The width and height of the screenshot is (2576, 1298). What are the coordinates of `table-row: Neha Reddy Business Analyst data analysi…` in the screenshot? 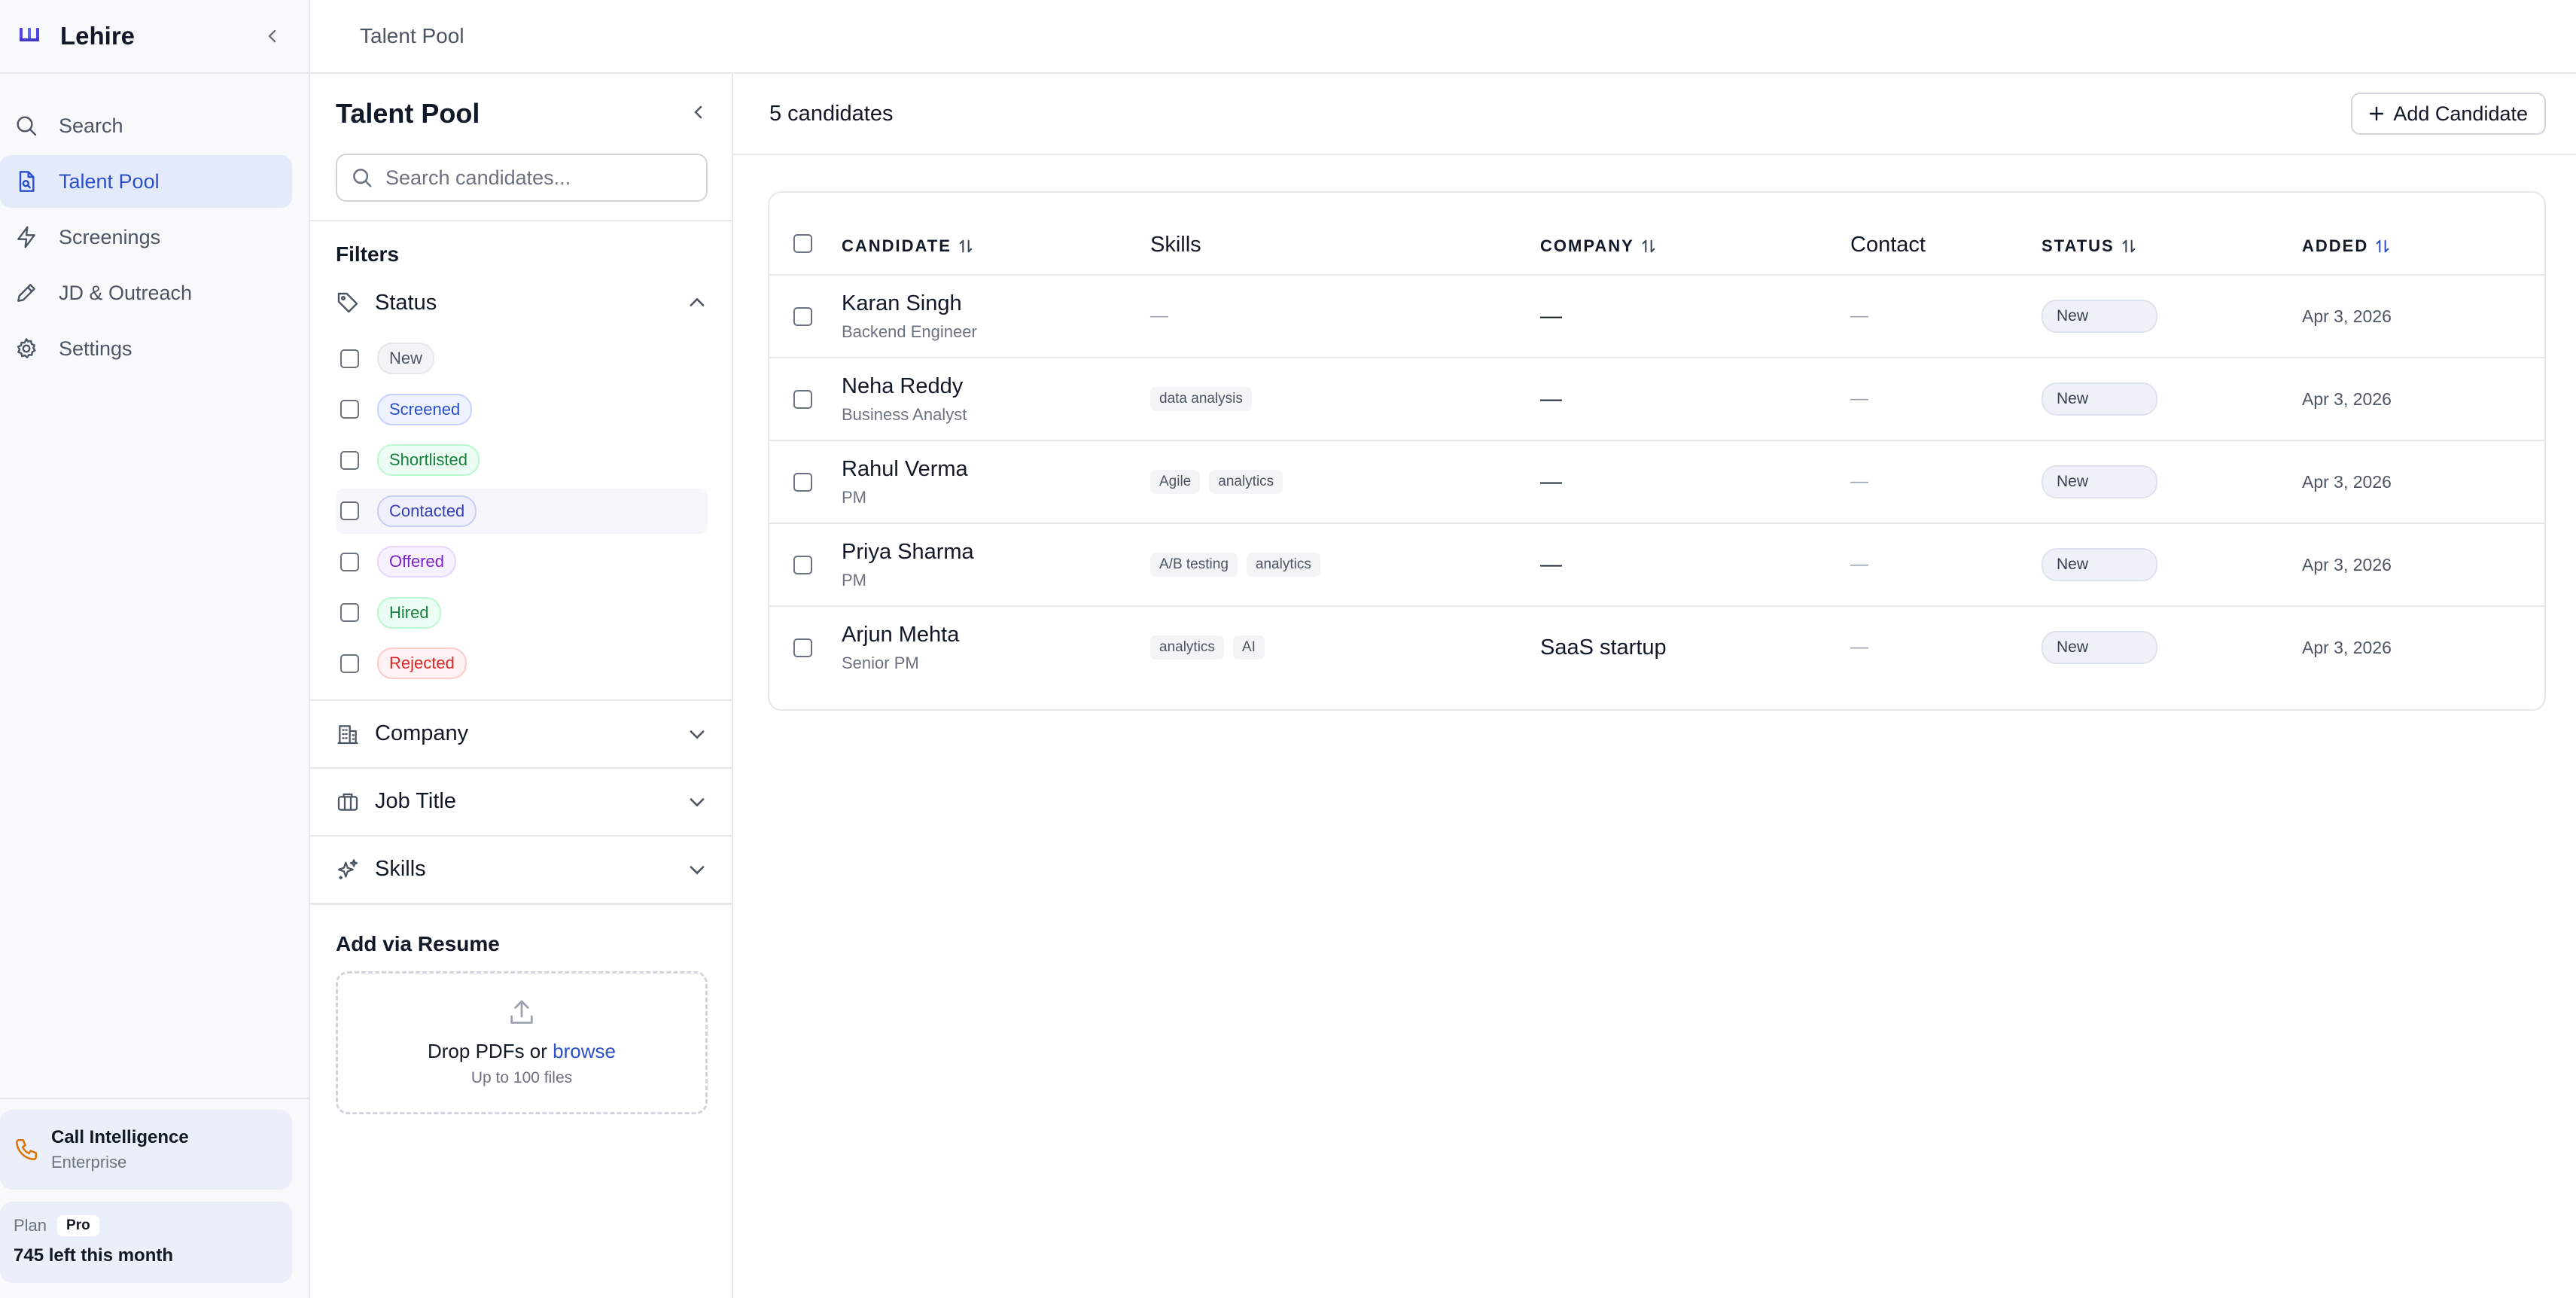 It's located at (1657, 399).